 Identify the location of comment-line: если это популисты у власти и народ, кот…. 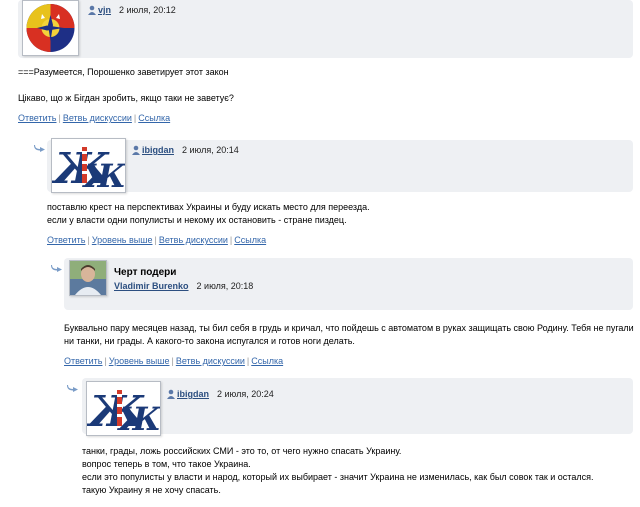
(338, 477).